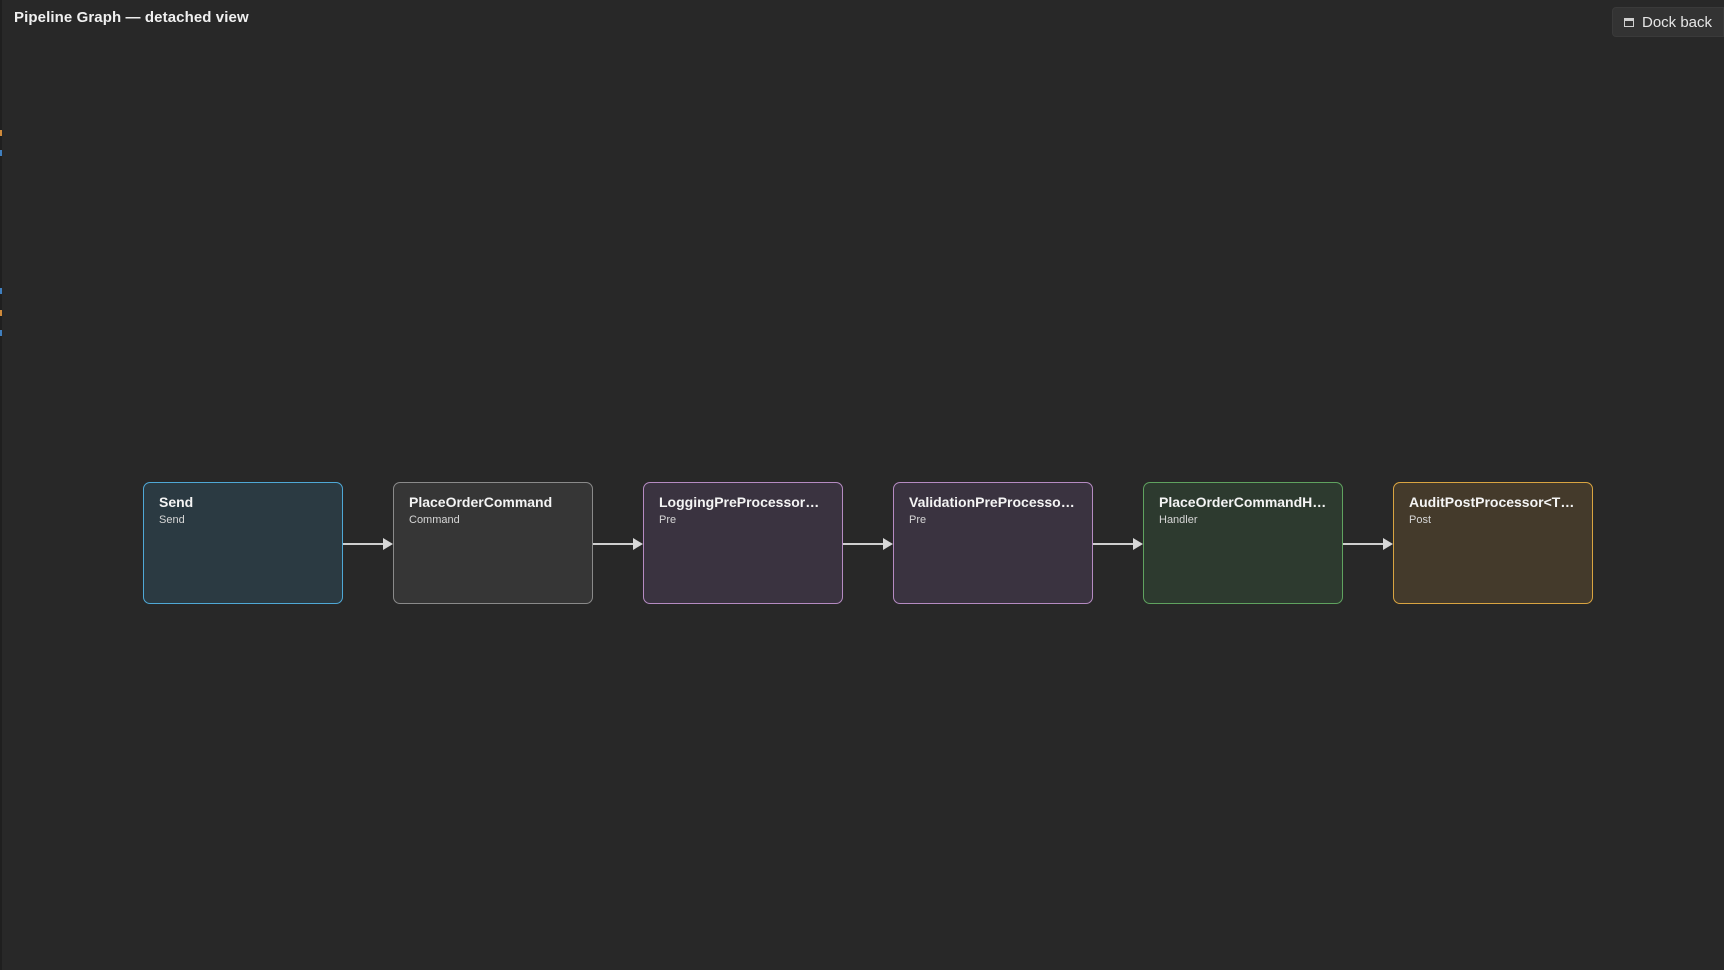 The height and width of the screenshot is (970, 1724). Describe the element at coordinates (434, 520) in the screenshot. I see `node-kind: Command` at that location.